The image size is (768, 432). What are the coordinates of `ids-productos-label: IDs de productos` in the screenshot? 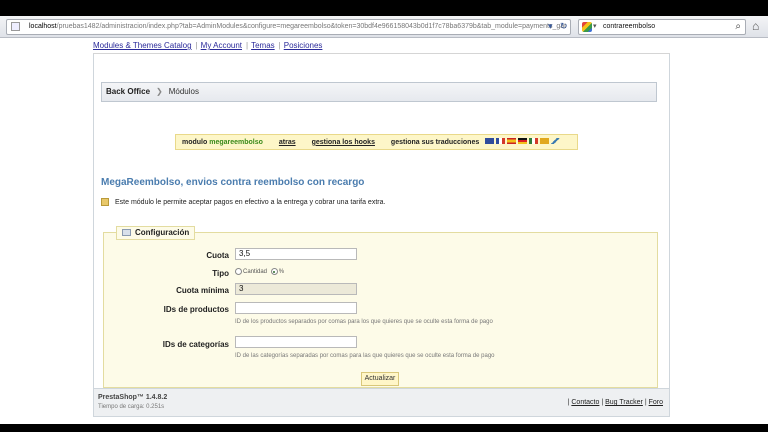 It's located at (196, 309).